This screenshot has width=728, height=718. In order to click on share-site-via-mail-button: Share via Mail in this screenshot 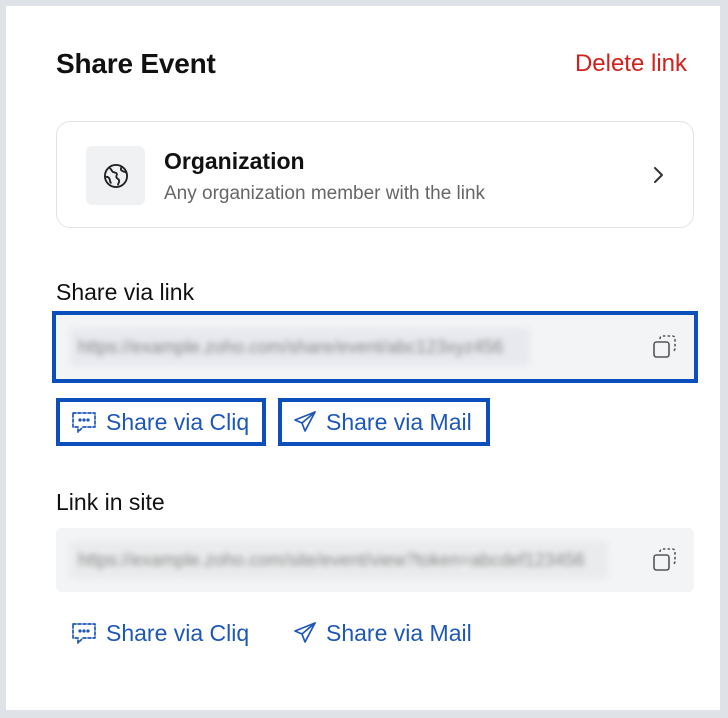, I will do `click(386, 633)`.